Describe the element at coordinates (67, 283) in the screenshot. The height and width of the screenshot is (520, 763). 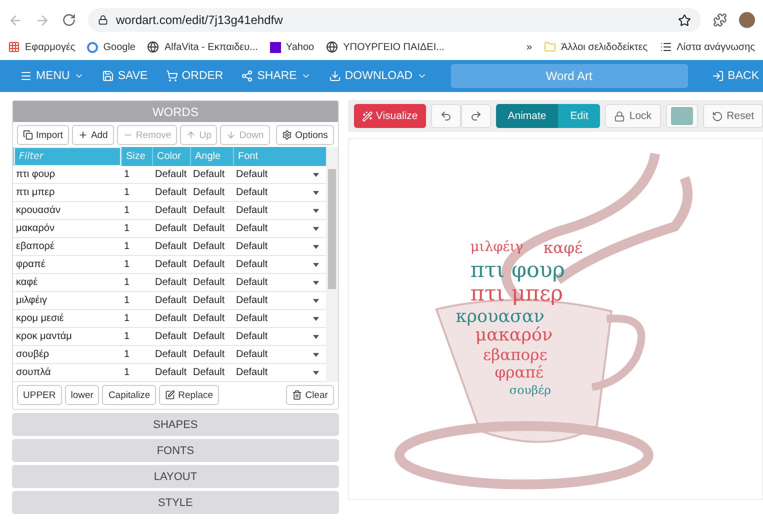
I see `word-cell: καφέ` at that location.